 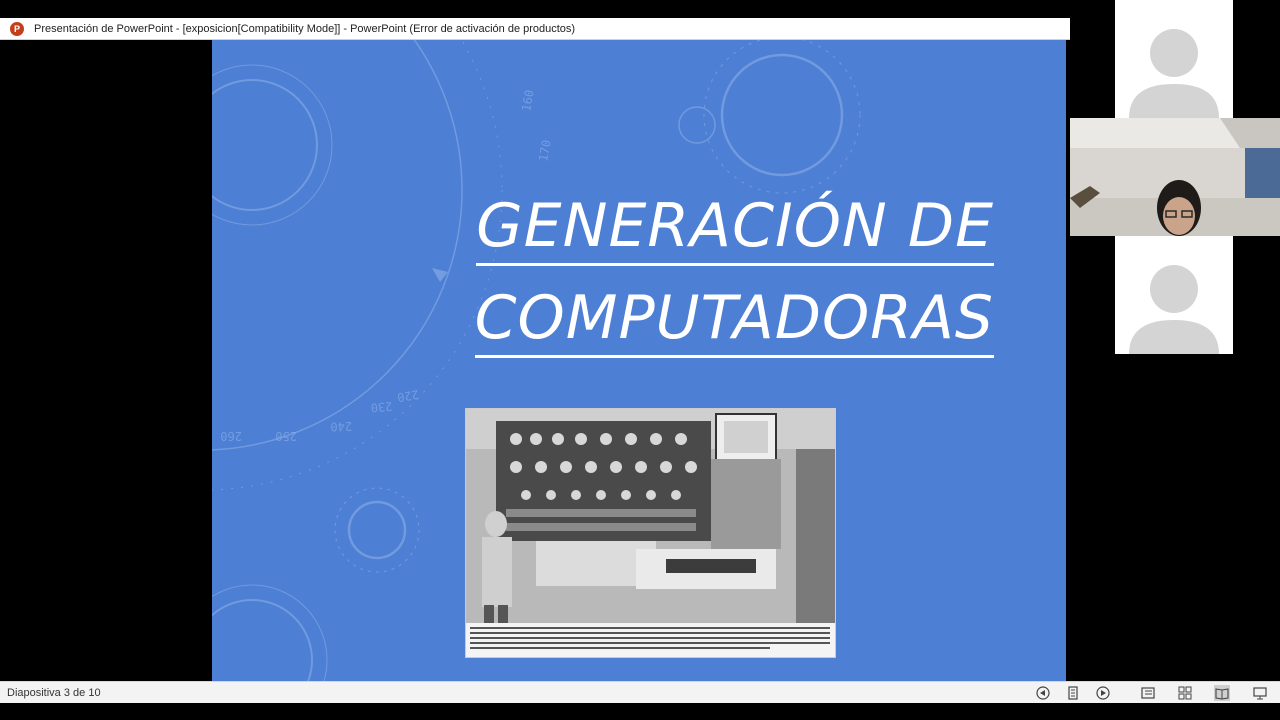 What do you see at coordinates (545, 151) in the screenshot?
I see `dial-number: 170` at bounding box center [545, 151].